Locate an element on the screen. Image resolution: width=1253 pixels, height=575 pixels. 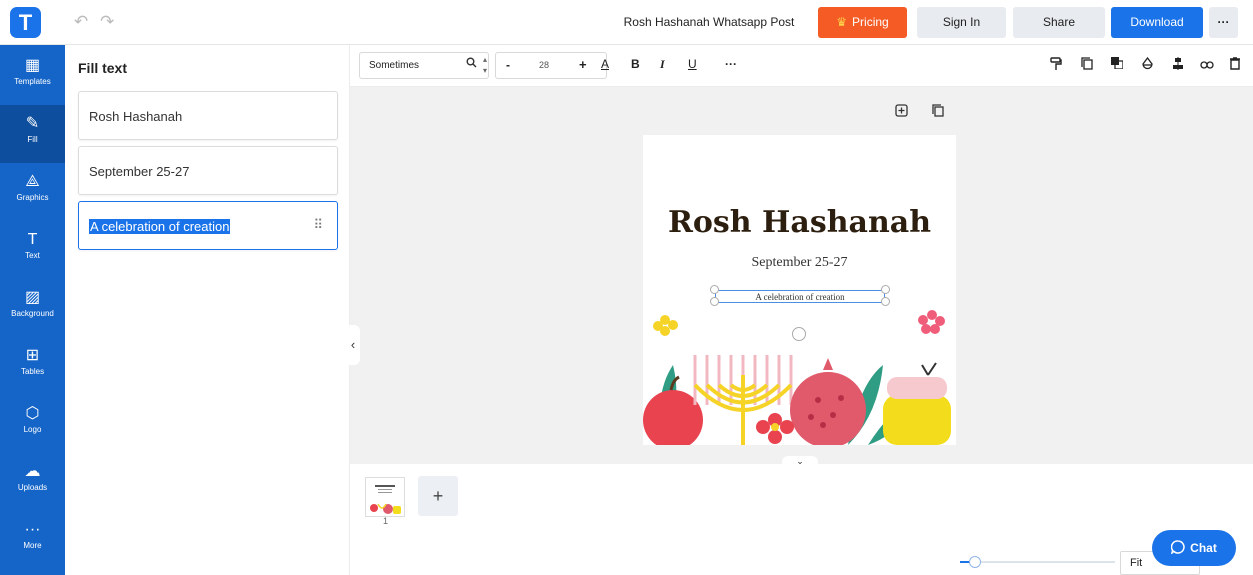
sidebar-item-label: Graphics is located at coordinates (32, 197).